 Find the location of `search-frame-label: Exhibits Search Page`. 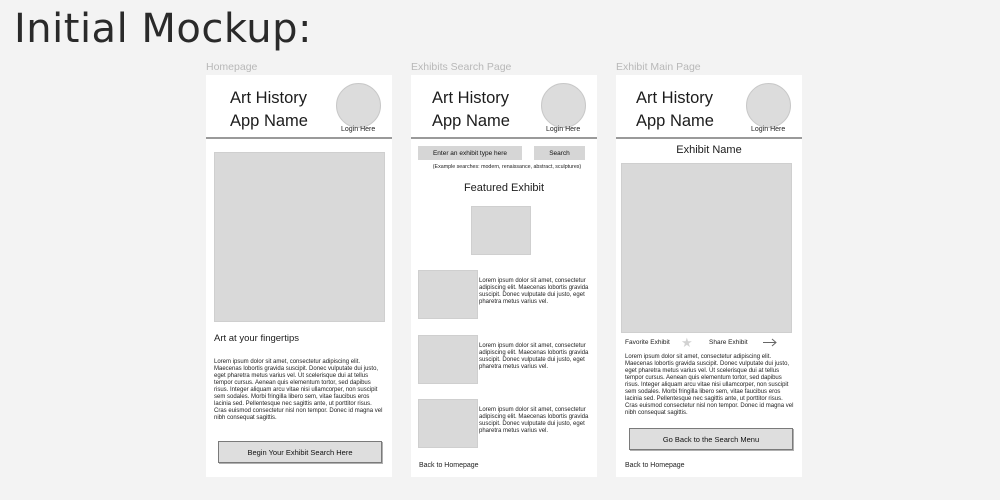

search-frame-label: Exhibits Search Page is located at coordinates (461, 67).